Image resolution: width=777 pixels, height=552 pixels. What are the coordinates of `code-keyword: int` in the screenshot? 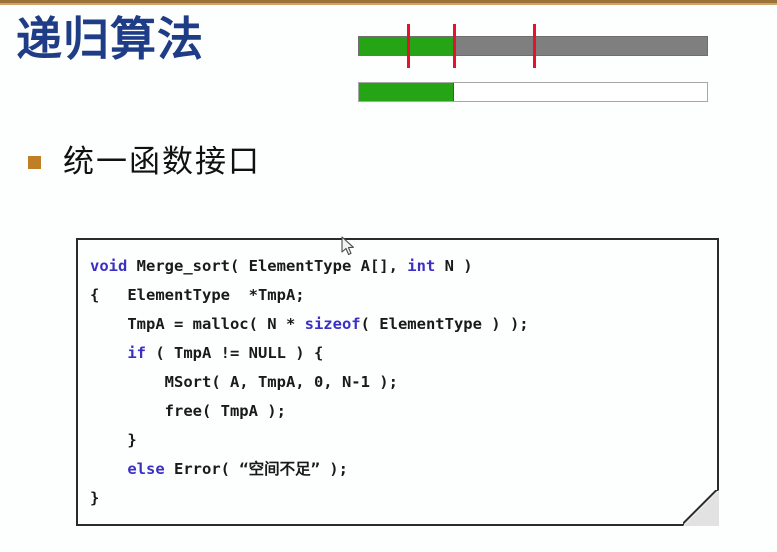 It's located at (421, 266).